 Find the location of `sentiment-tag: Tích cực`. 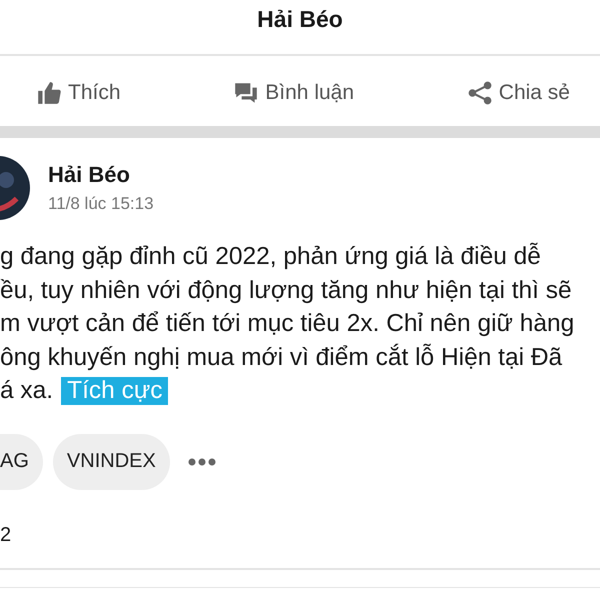

sentiment-tag: Tích cực is located at coordinates (114, 390).